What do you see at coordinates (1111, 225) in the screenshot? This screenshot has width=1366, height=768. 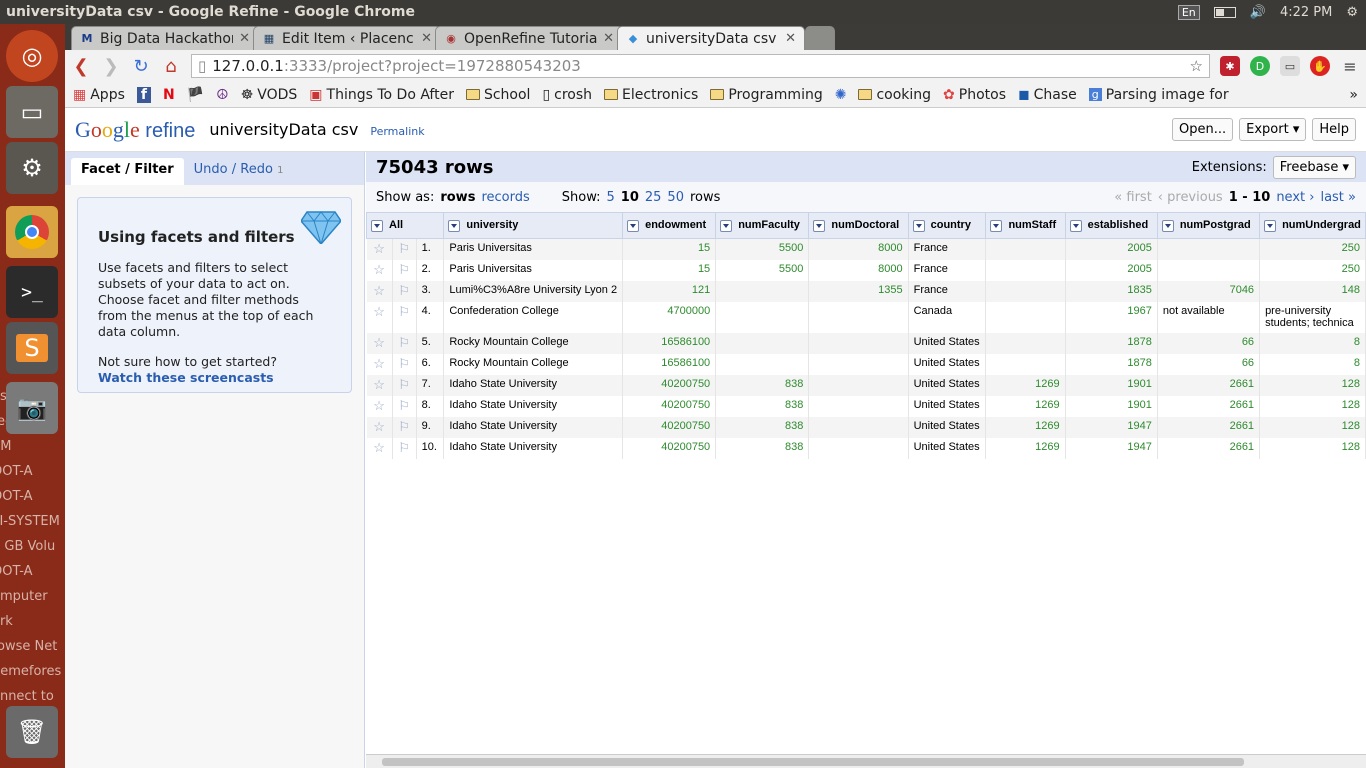 I see `column-header-established: established` at bounding box center [1111, 225].